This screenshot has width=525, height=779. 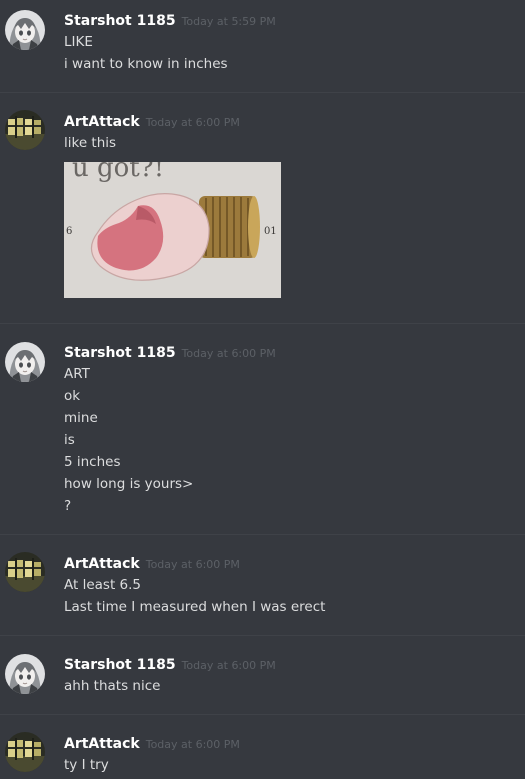 What do you see at coordinates (72, 396) in the screenshot?
I see `message-line: ok` at bounding box center [72, 396].